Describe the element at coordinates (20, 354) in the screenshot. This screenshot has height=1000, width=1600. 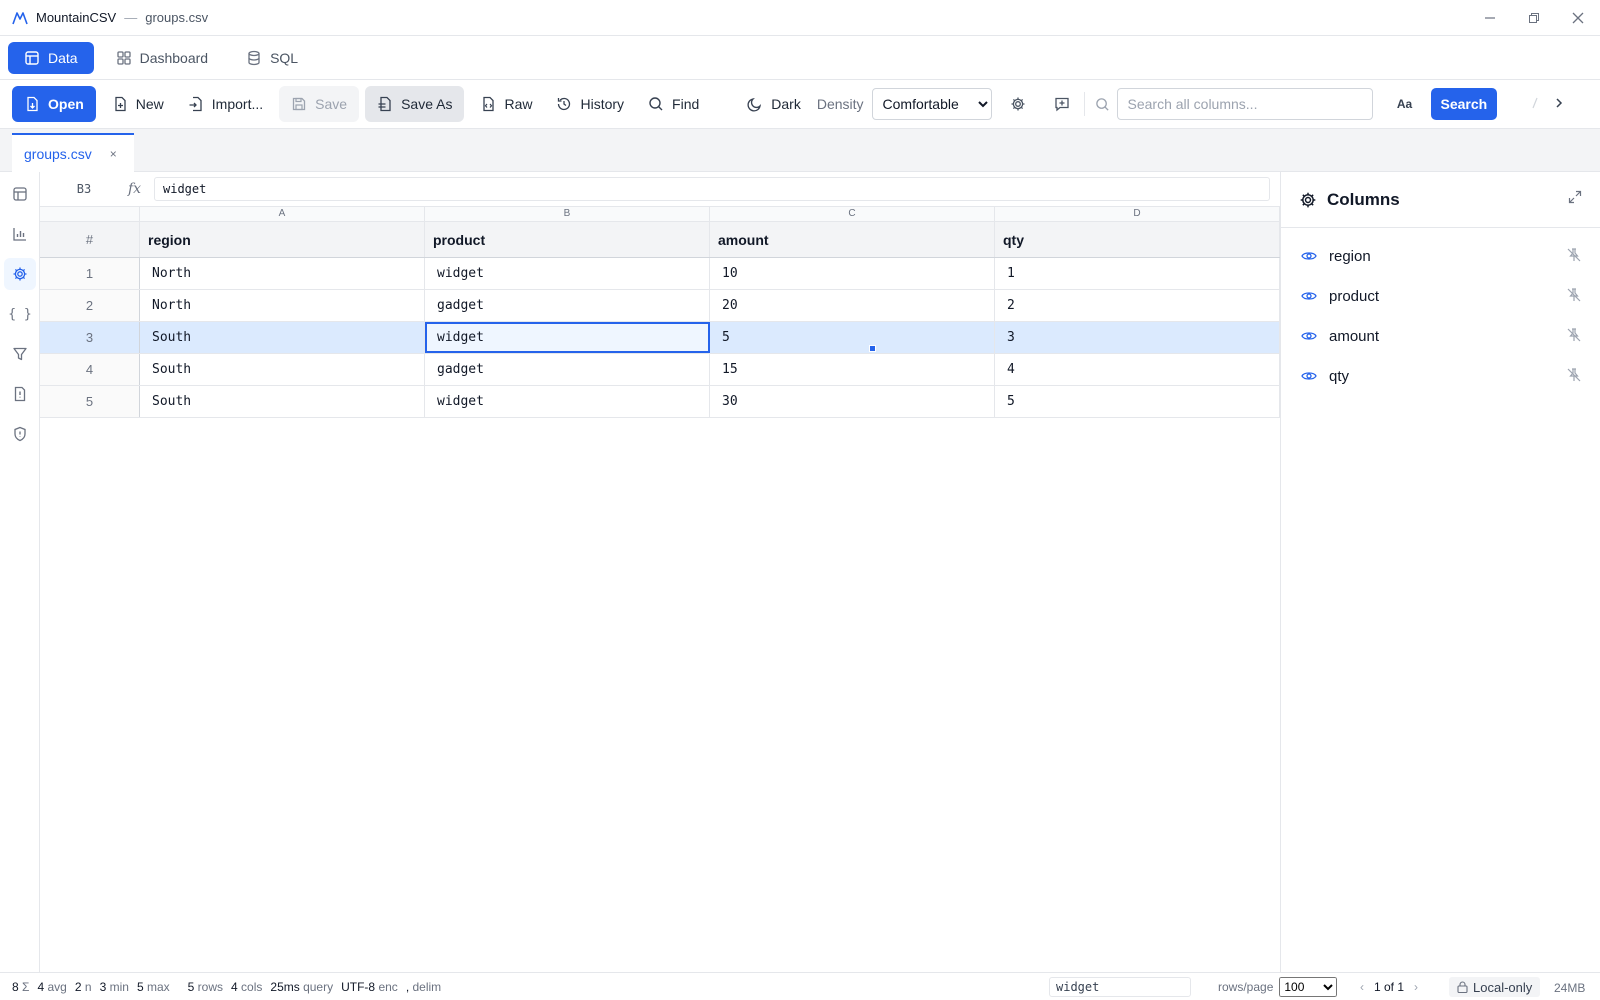
I see `rail-filter-button` at that location.